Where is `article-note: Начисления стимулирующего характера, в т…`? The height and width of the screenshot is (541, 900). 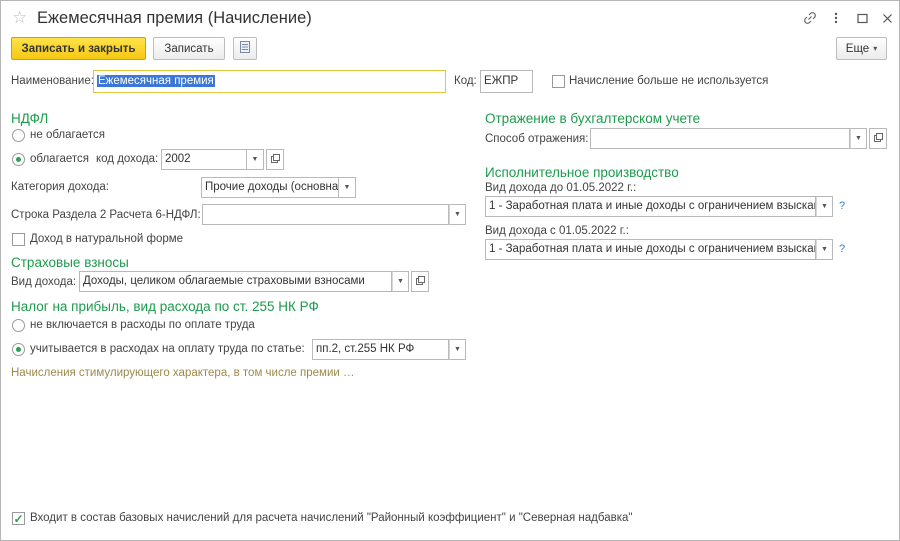 article-note: Начисления стимулирующего характера, в т… is located at coordinates (183, 373).